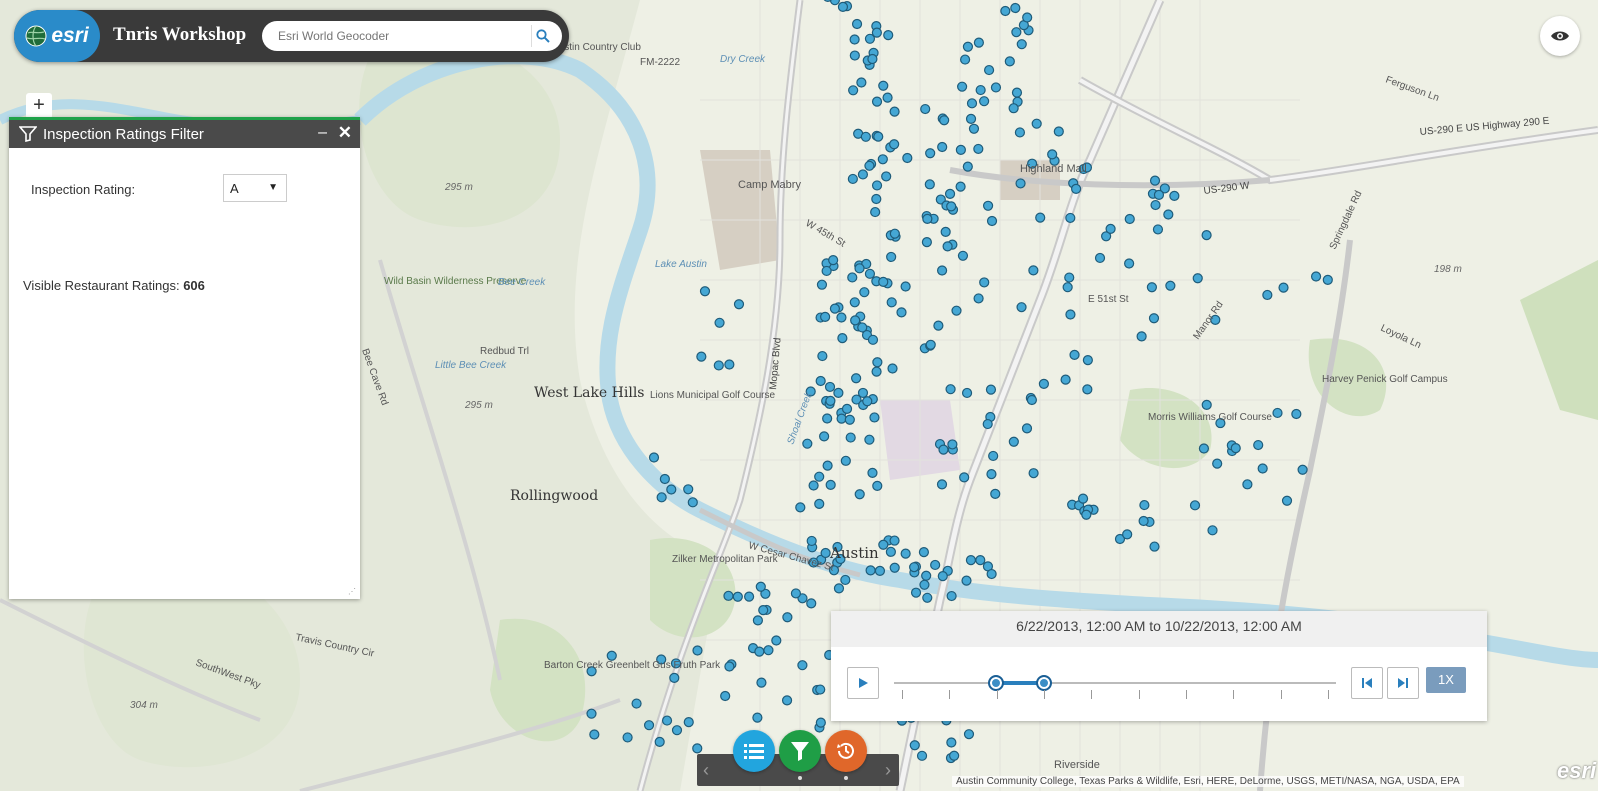 The height and width of the screenshot is (791, 1598). What do you see at coordinates (888, 770) in the screenshot?
I see `chevron-right-icon: ›` at bounding box center [888, 770].